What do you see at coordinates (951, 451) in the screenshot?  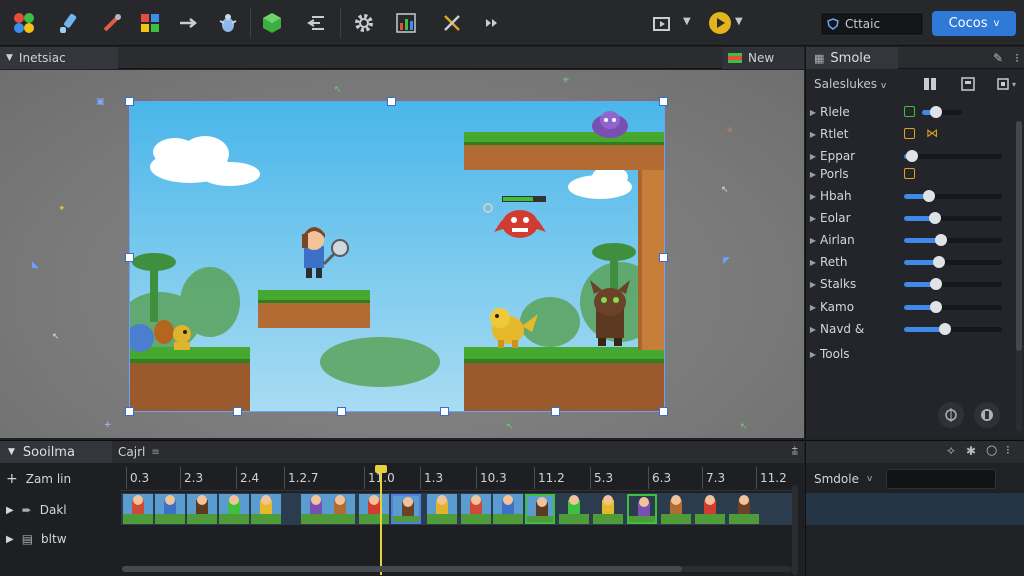 I see `sparkle-icon: ✧` at bounding box center [951, 451].